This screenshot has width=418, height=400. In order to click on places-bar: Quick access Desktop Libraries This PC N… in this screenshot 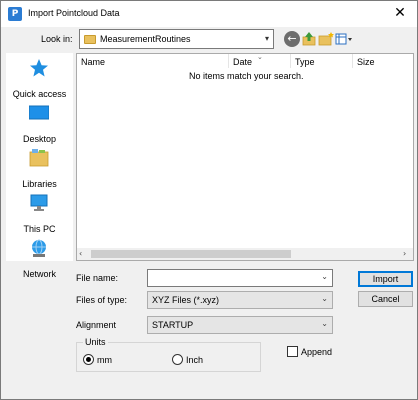, I will do `click(39, 166)`.